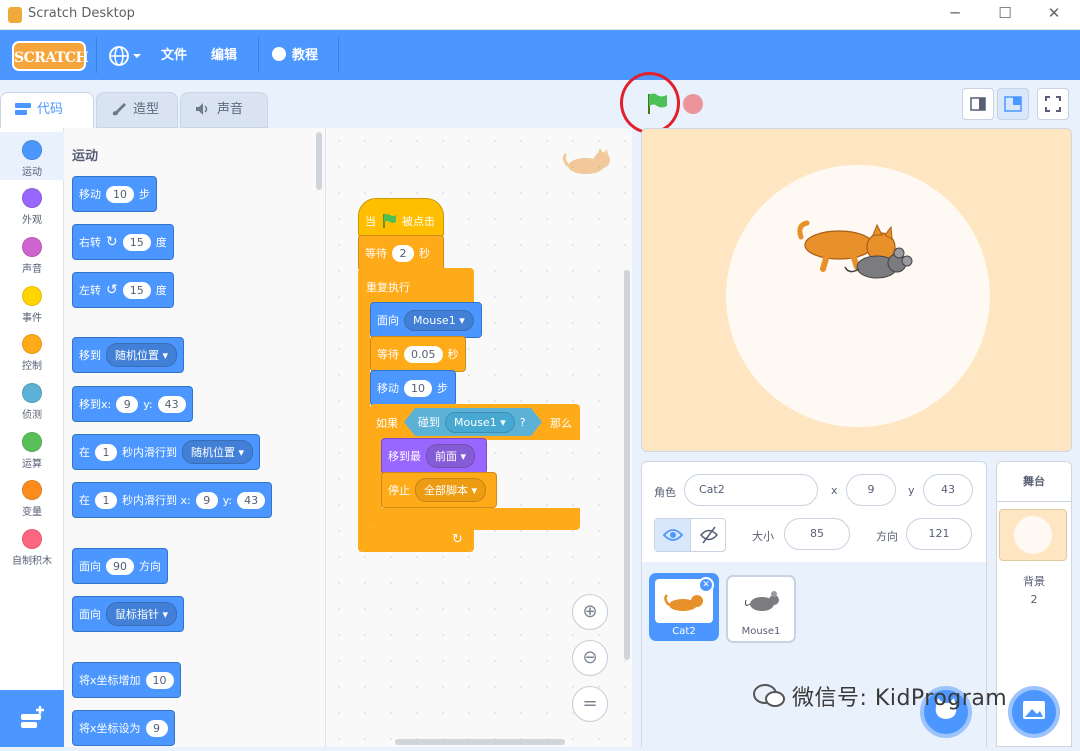  I want to click on category-motion: 运动, so click(32, 156).